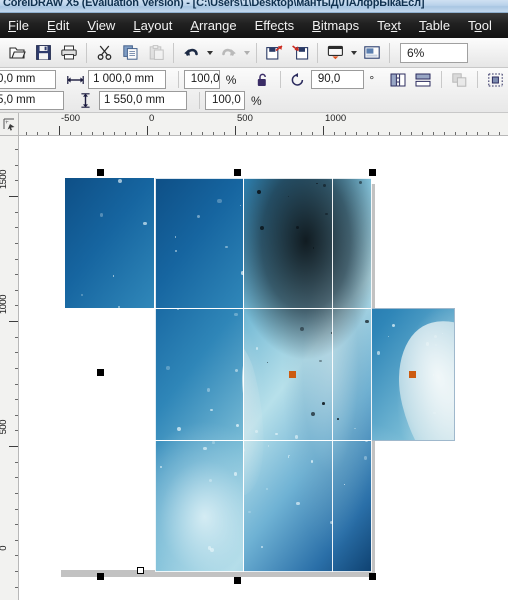  Describe the element at coordinates (191, 53) in the screenshot. I see `undo-icon` at that location.